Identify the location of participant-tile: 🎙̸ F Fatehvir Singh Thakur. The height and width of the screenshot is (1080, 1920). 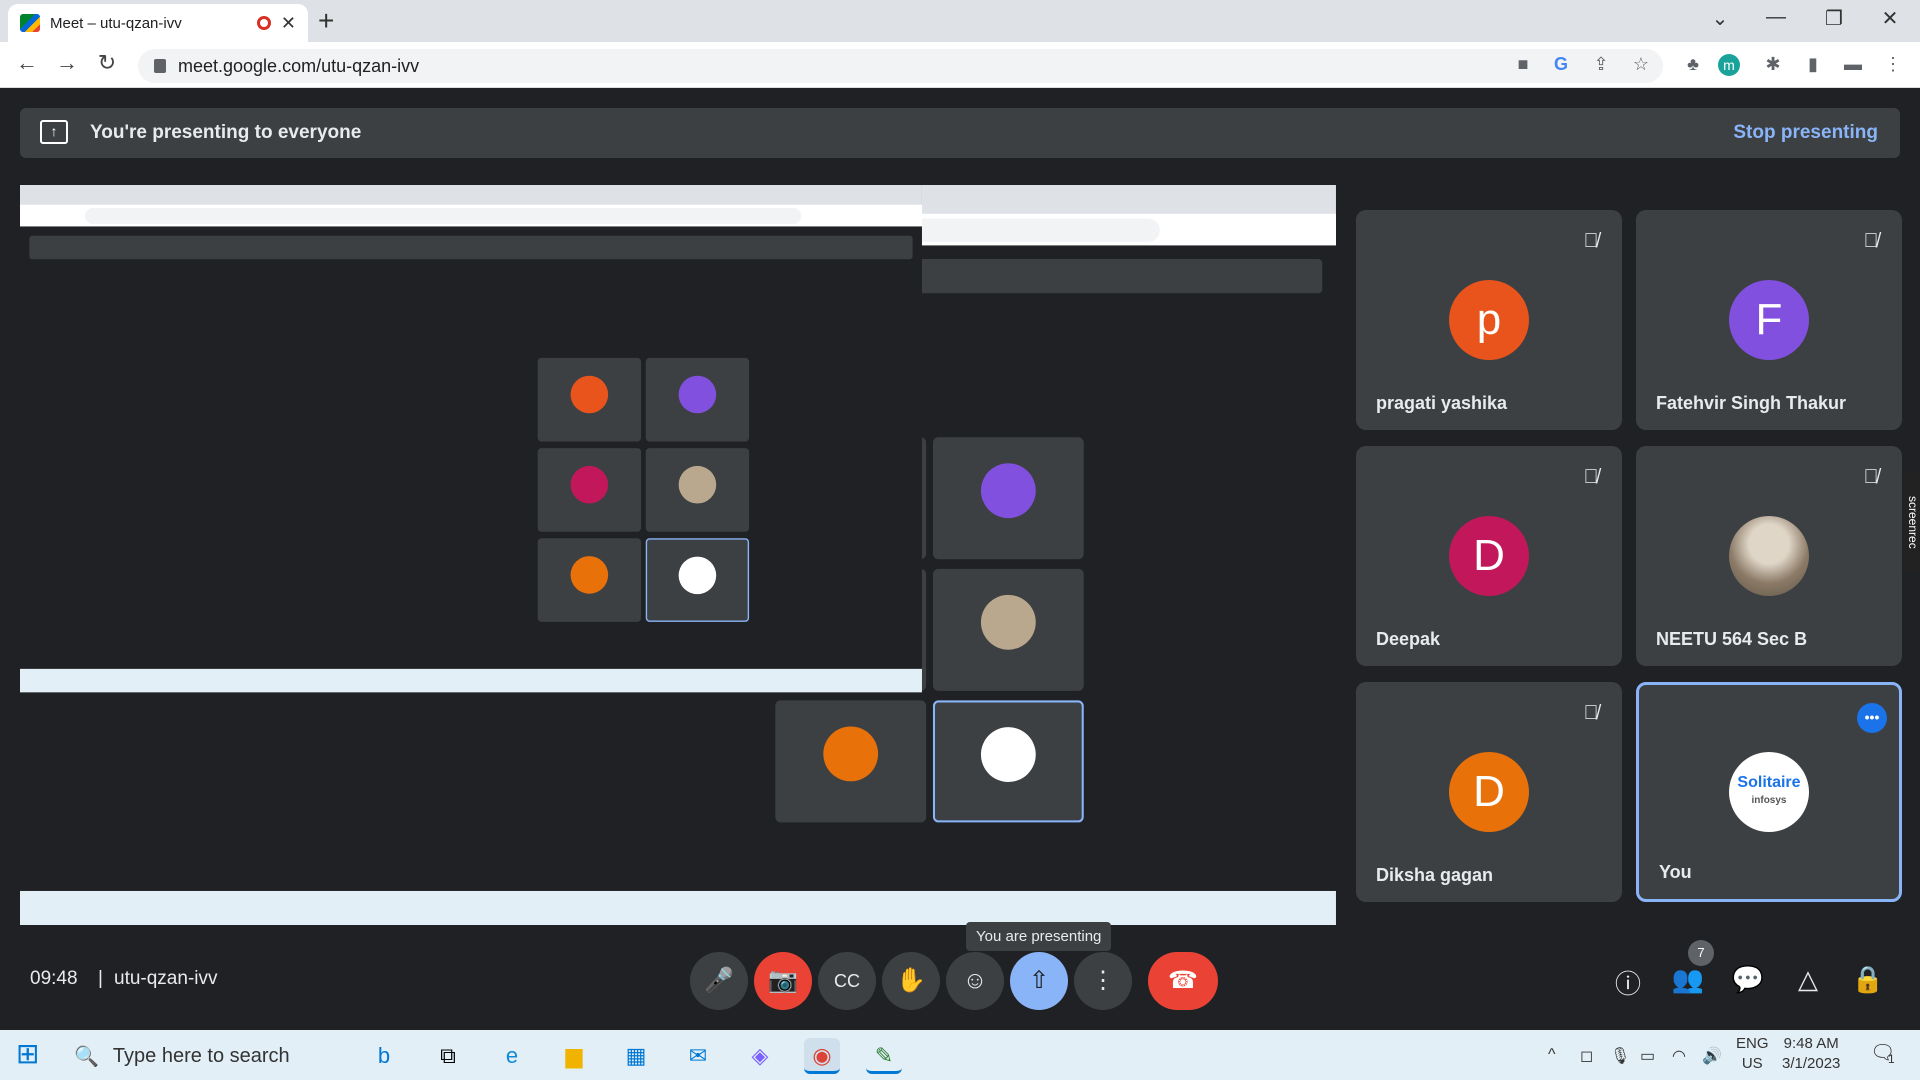
(1769, 320).